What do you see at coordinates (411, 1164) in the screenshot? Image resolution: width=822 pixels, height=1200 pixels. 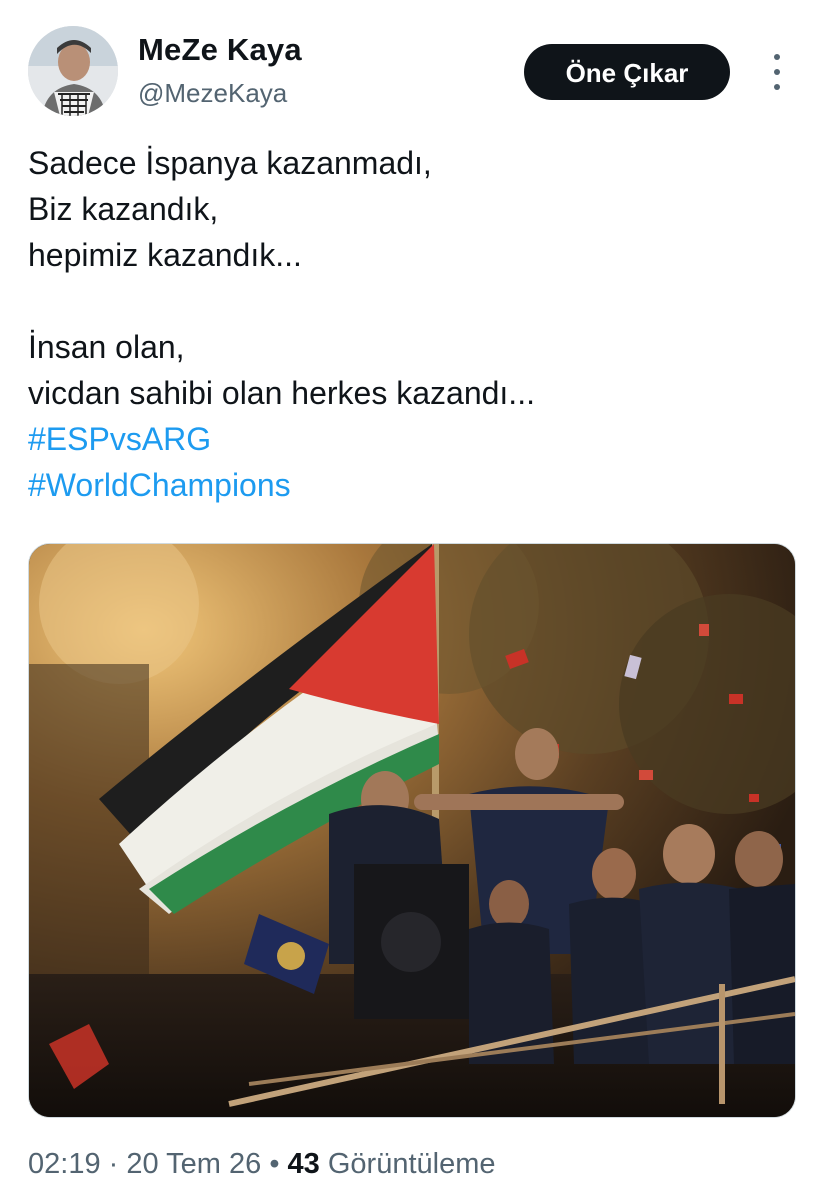 I see `views-label: Görüntüleme` at bounding box center [411, 1164].